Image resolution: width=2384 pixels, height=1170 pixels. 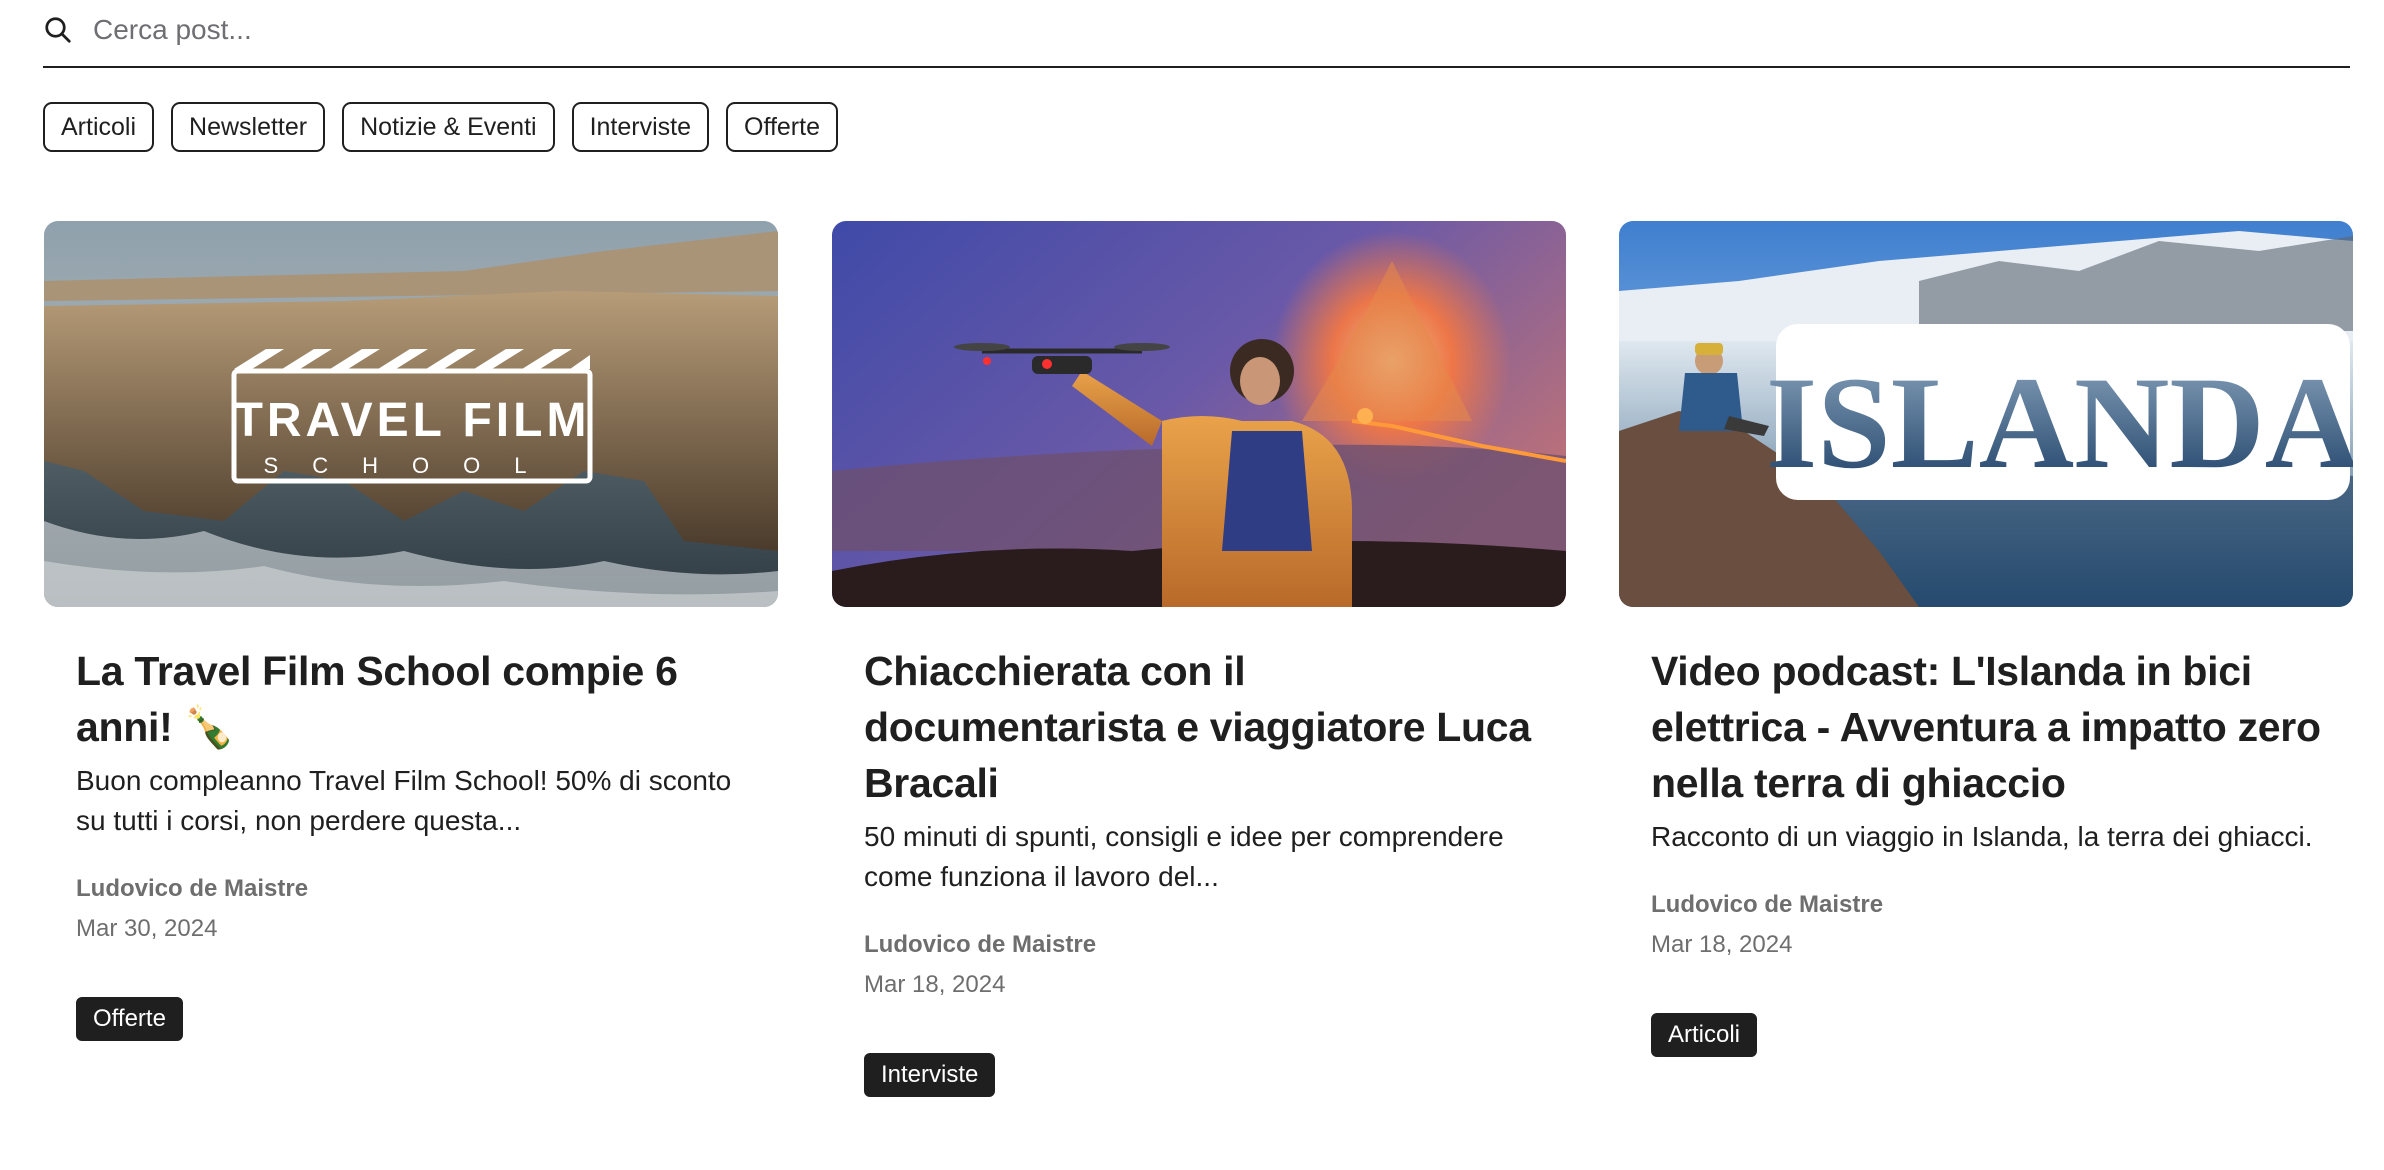 I want to click on search-bar, so click(x=1196, y=37).